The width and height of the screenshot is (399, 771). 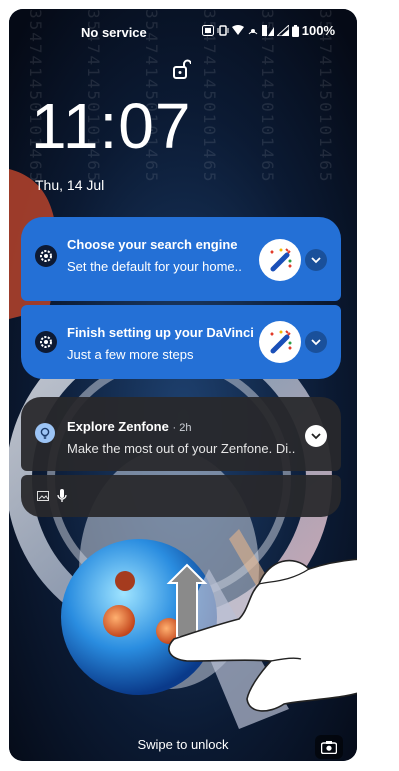 What do you see at coordinates (261, 635) in the screenshot?
I see `swipe-gesture-hint` at bounding box center [261, 635].